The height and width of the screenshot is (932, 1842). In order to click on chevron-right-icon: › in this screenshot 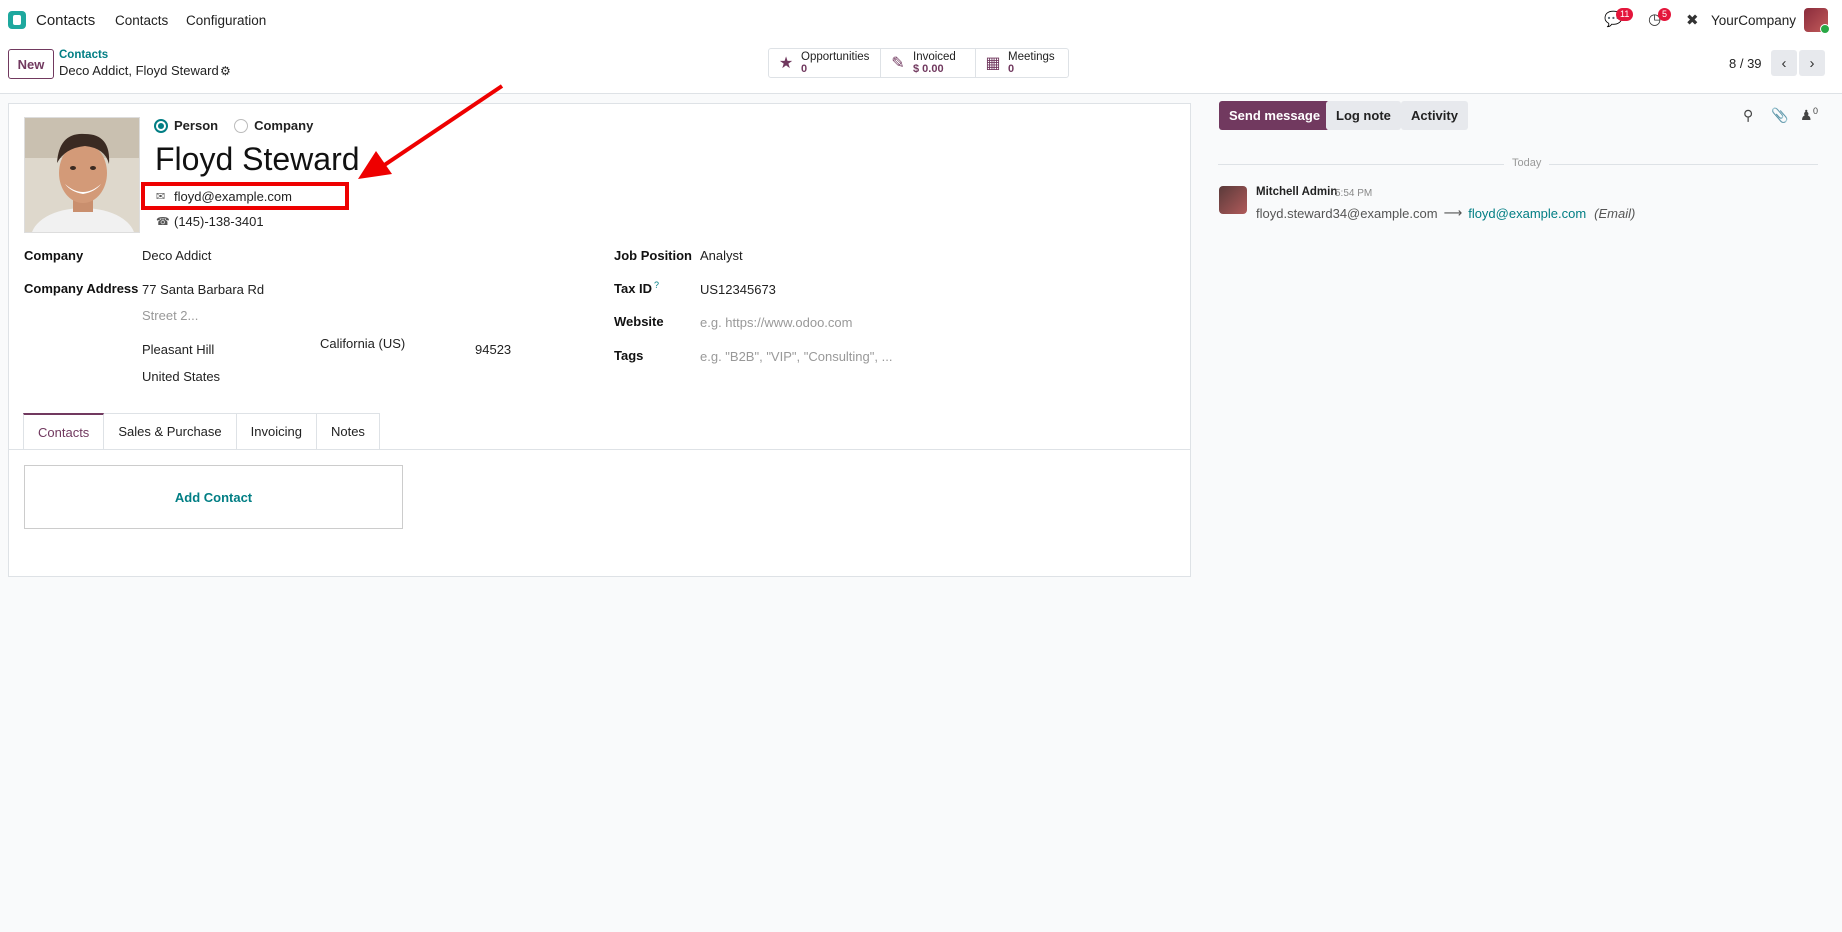, I will do `click(1812, 63)`.